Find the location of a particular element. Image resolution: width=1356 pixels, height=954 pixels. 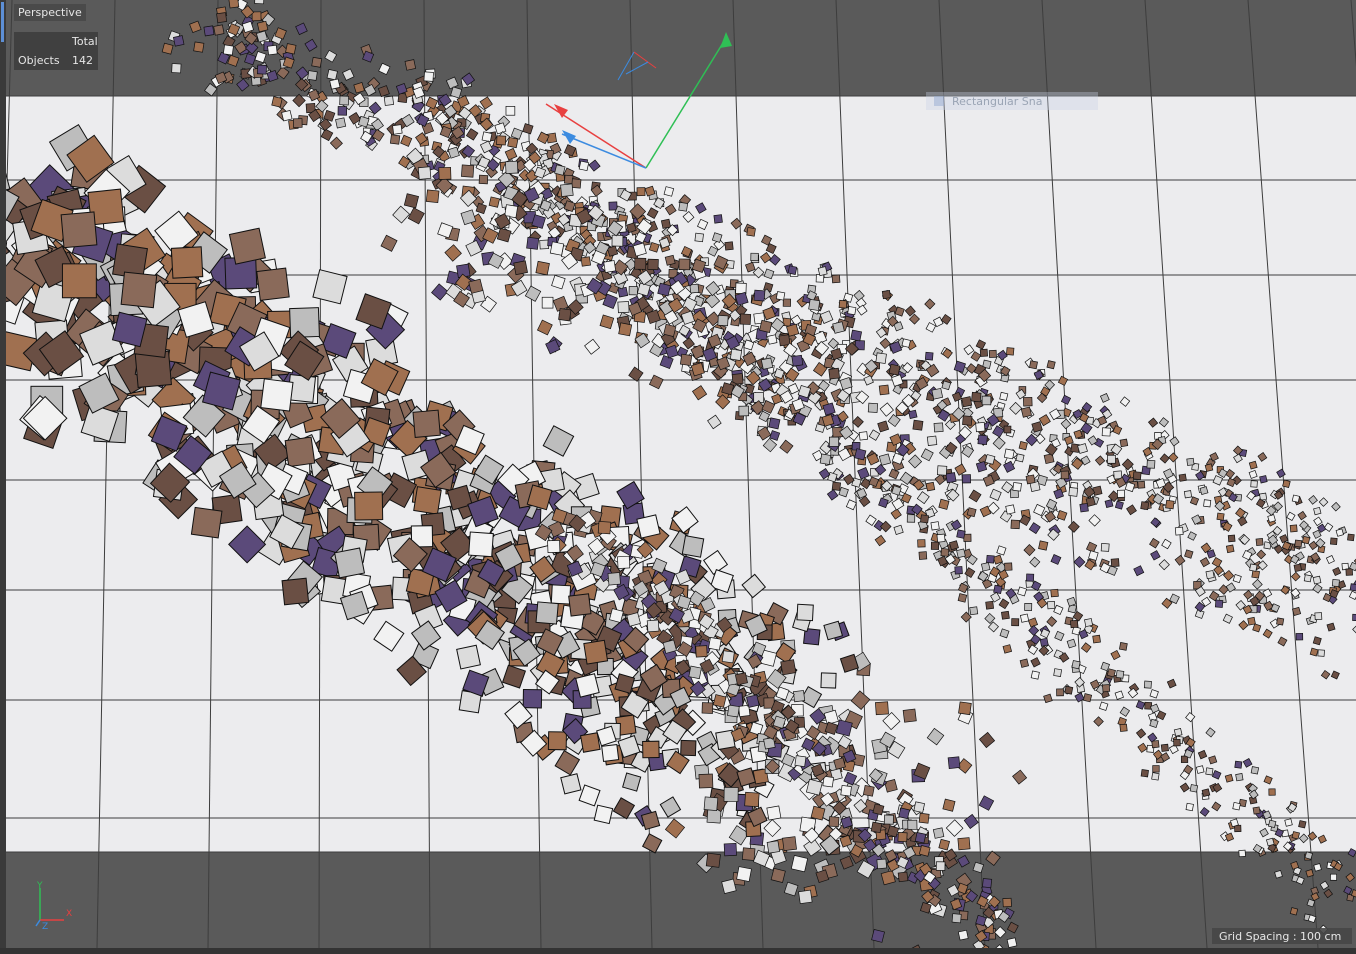

viewport-name: Perspective is located at coordinates (50, 12).